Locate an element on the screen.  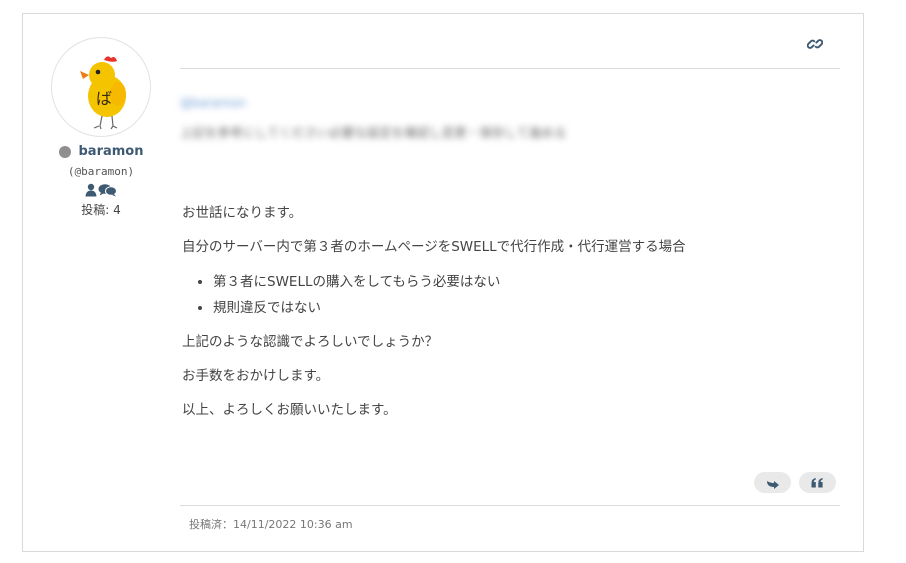
author-handle: (@baramon) is located at coordinates (101, 171).